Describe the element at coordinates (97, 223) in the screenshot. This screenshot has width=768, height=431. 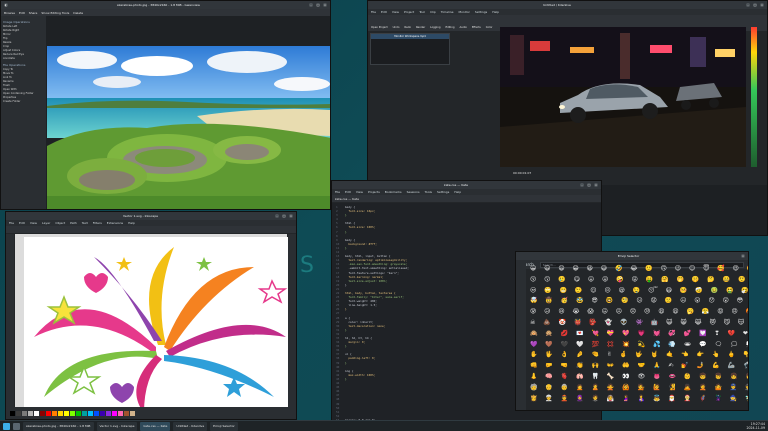
I see `menu-item: Filters` at that location.